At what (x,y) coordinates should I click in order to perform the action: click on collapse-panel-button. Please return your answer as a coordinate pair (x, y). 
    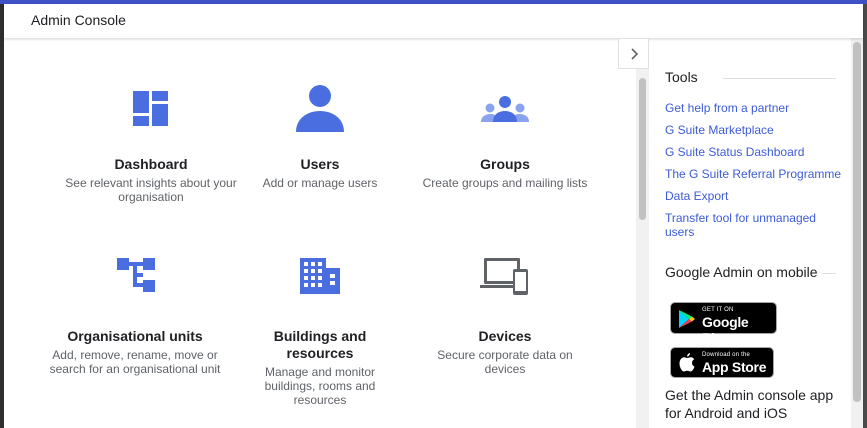
    Looking at the image, I should click on (633, 53).